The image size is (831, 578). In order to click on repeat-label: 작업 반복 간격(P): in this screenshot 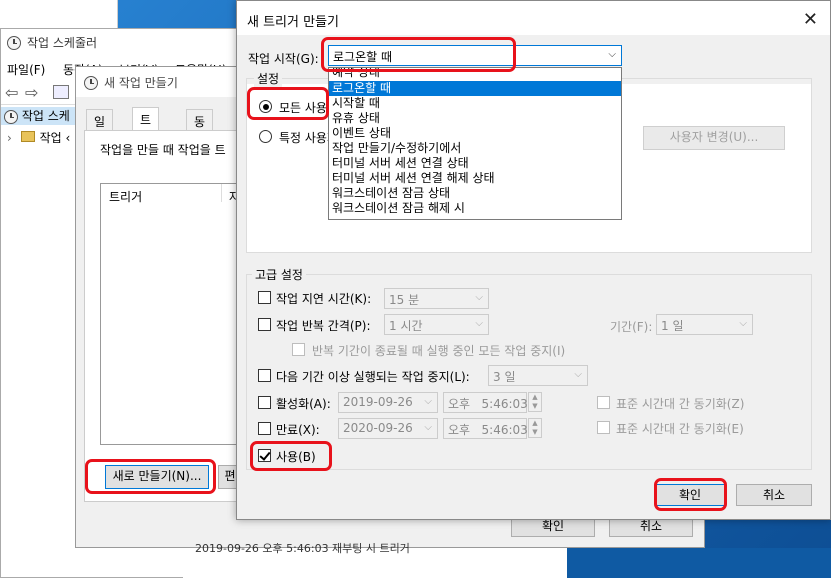, I will do `click(323, 325)`.